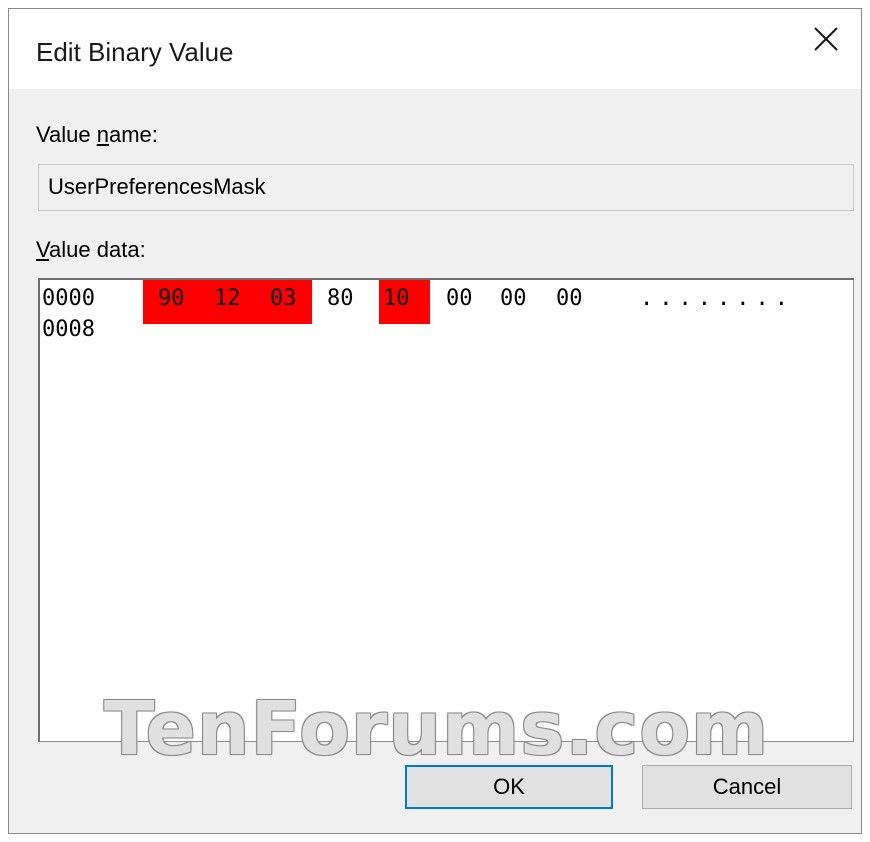 Image resolution: width=870 pixels, height=842 pixels. I want to click on hex-row-1: 0008, so click(79, 330).